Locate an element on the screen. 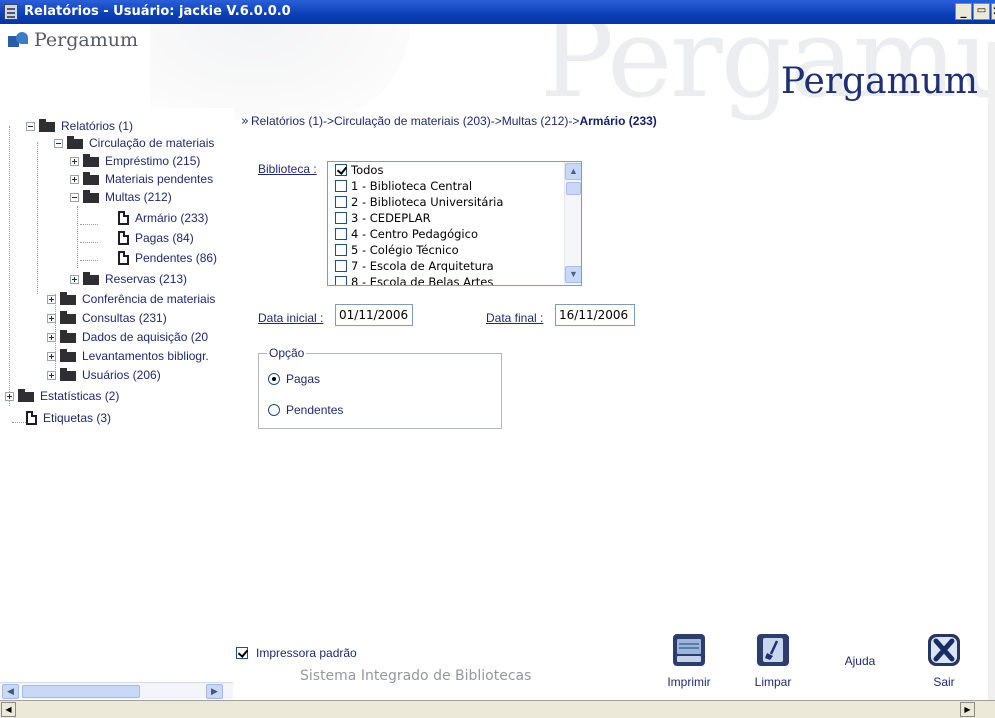 This screenshot has height=718, width=995. tree-item-armario: Armário (233) is located at coordinates (163, 218).